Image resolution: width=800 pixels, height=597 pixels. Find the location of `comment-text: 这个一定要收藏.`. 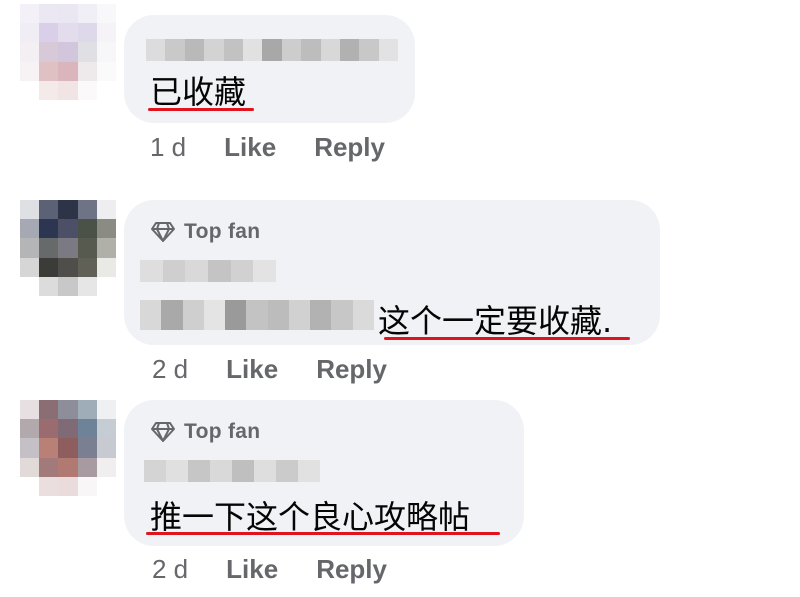

comment-text: 这个一定要收藏. is located at coordinates (495, 321).